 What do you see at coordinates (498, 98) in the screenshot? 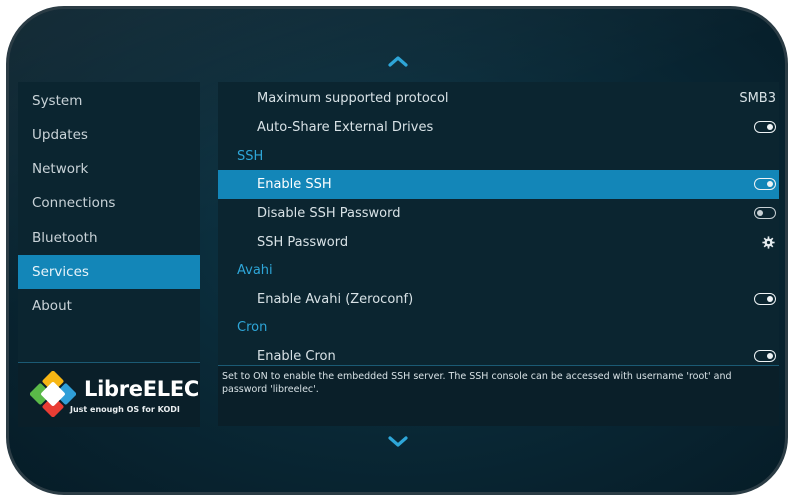
I see `setting-max-protocol: Maximum supported protocol SMB3` at bounding box center [498, 98].